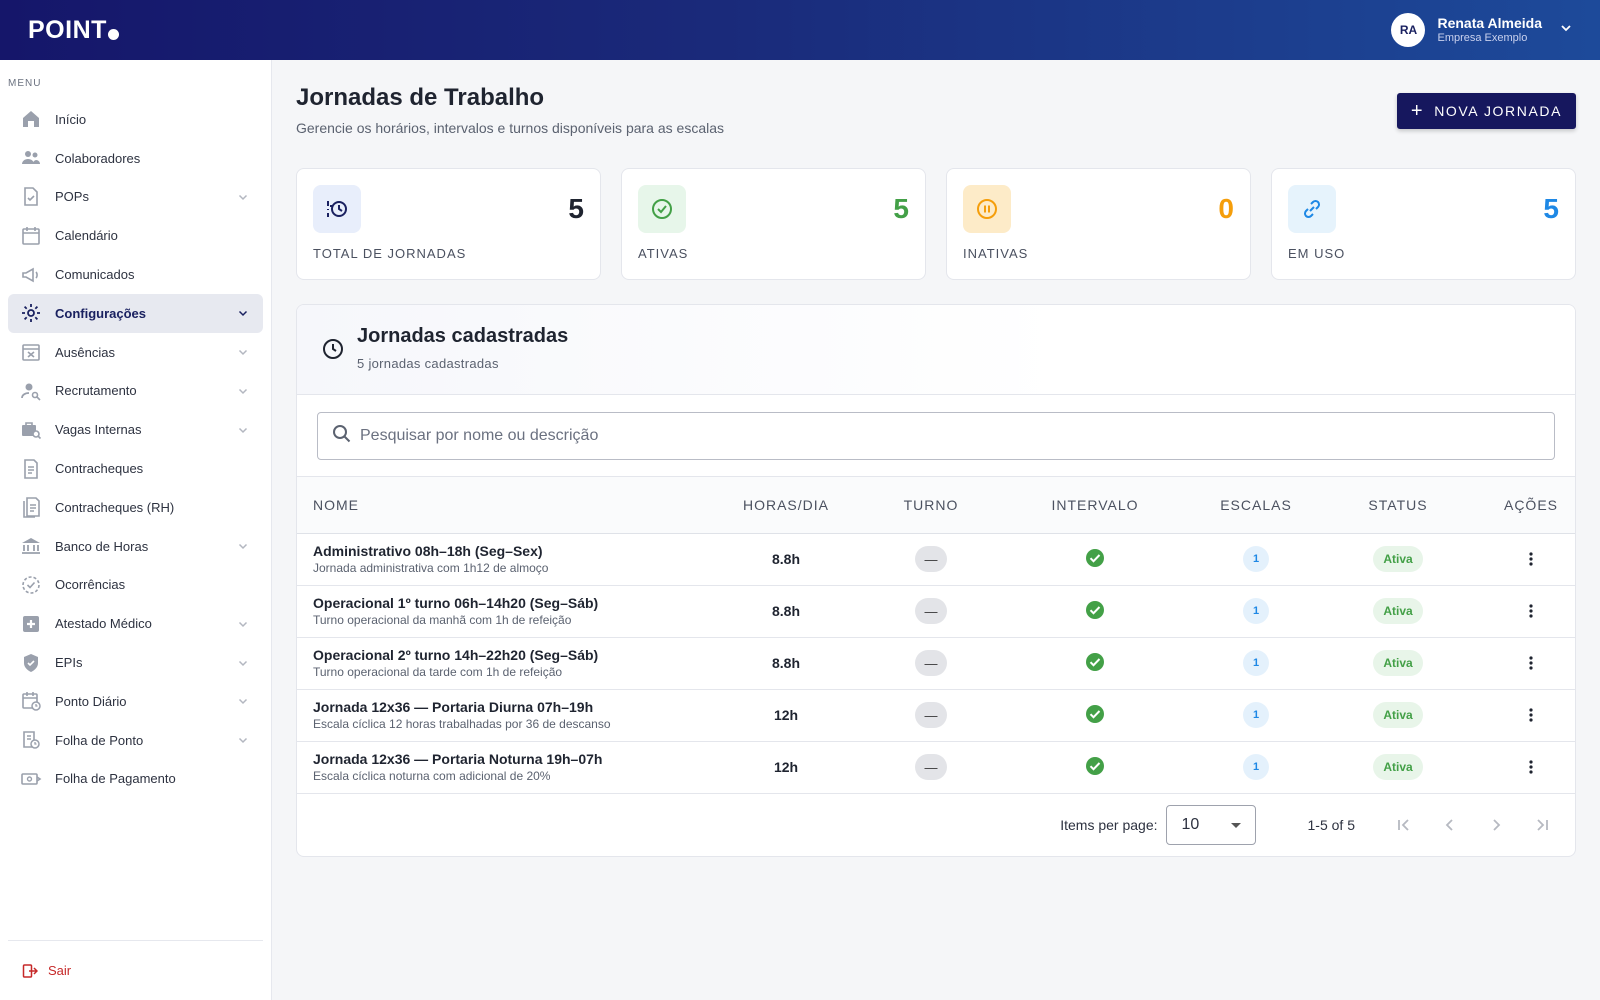 This screenshot has height=1000, width=1600. What do you see at coordinates (135, 507) in the screenshot?
I see `sidebar-item-contracheques-rh: Contracheques (RH)` at bounding box center [135, 507].